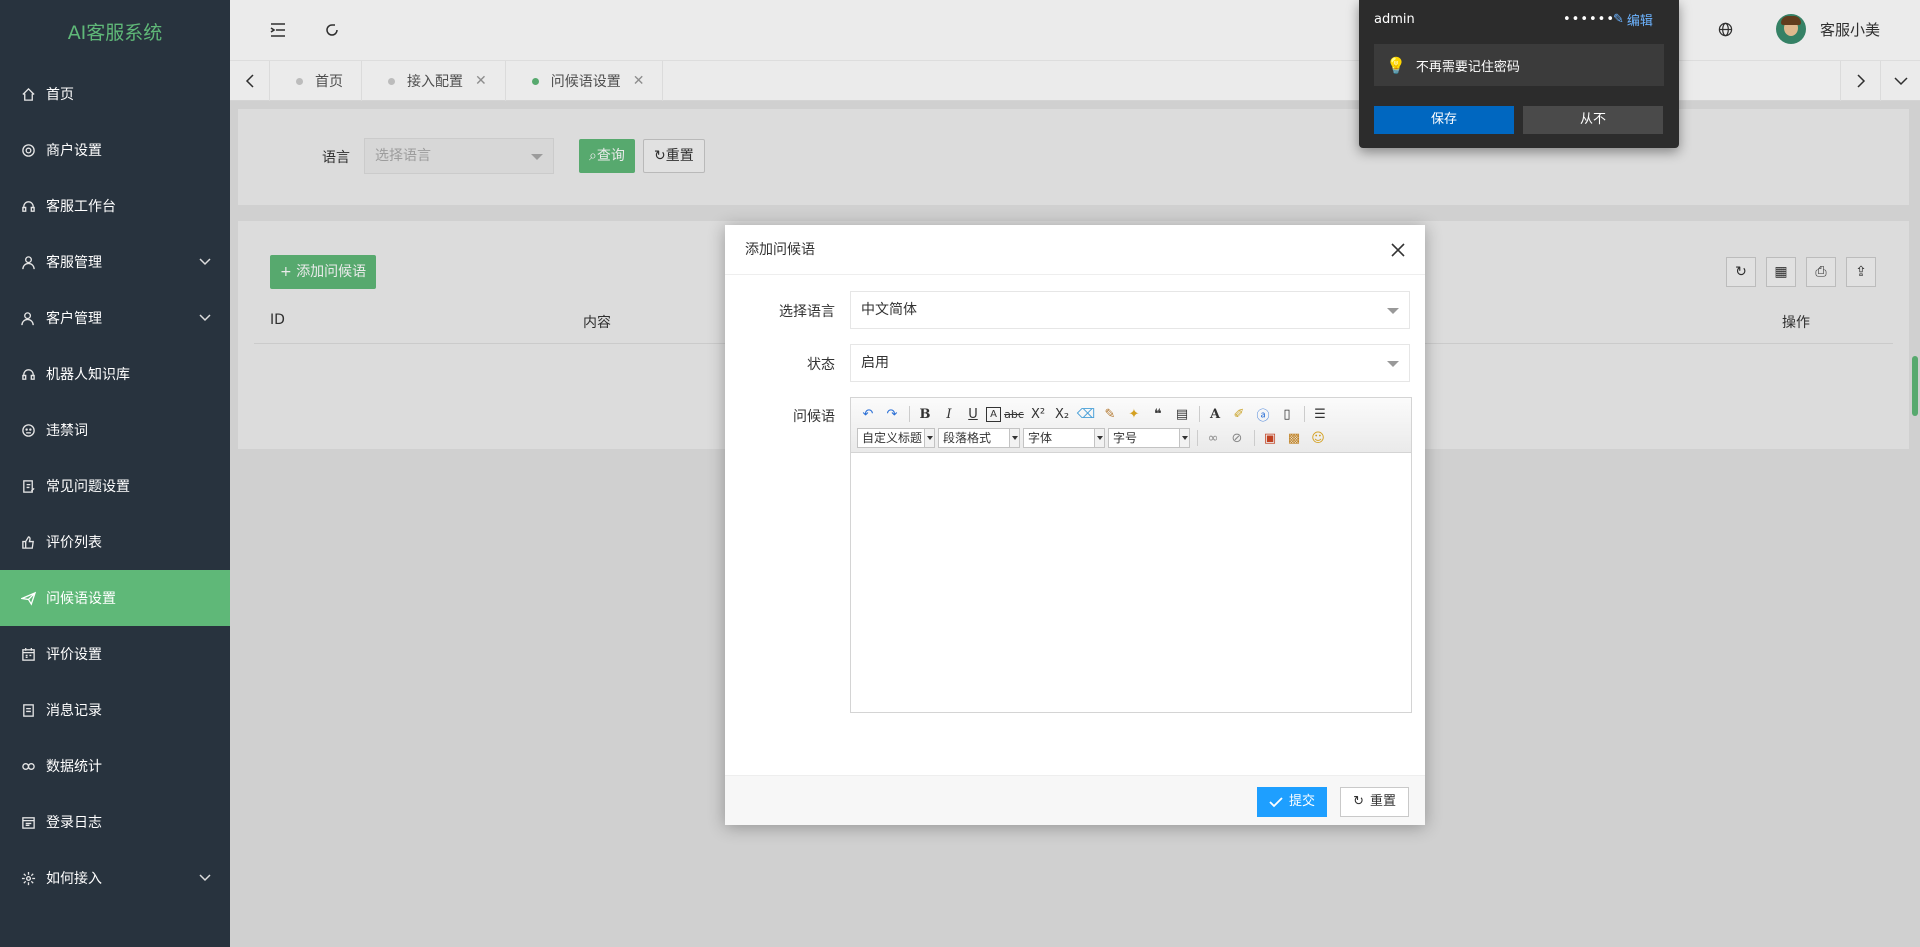 This screenshot has width=1920, height=947. Describe the element at coordinates (88, 375) in the screenshot. I see `sidebar-item-label: 机器人知识库` at that location.